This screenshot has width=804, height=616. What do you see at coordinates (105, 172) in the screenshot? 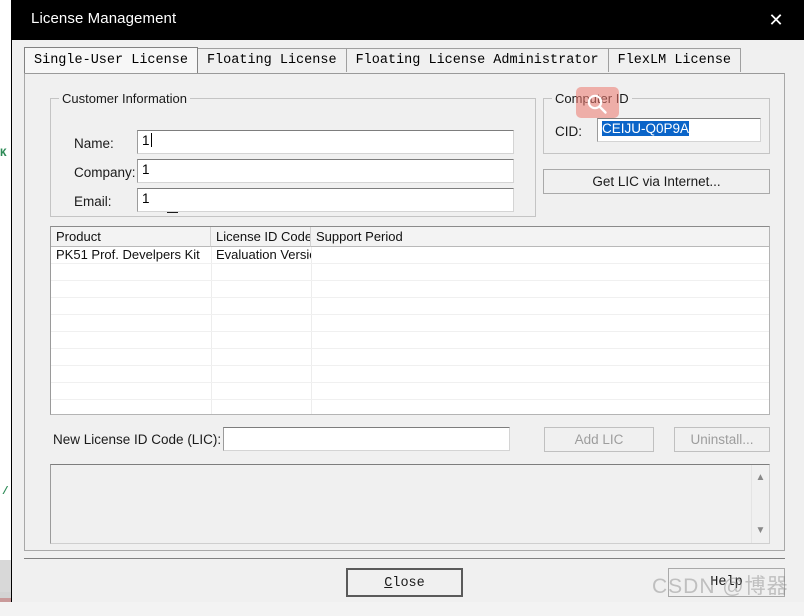
I see `company-label: Company:` at bounding box center [105, 172].